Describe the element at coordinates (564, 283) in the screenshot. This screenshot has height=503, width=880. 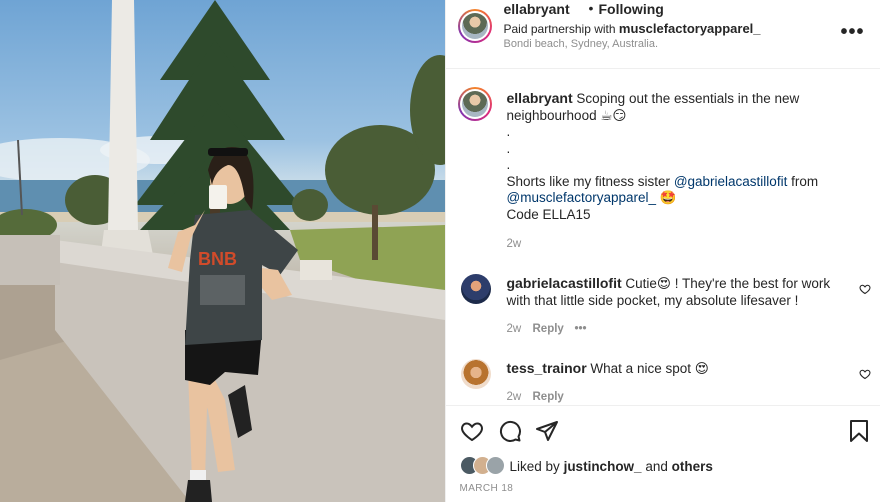
I see `comment-username: gabrielacastillofit` at that location.